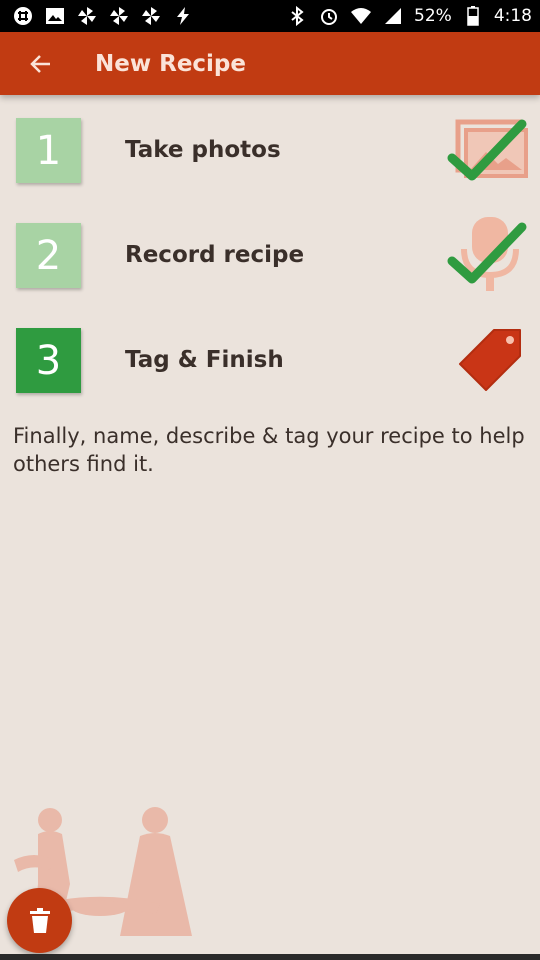  What do you see at coordinates (329, 16) in the screenshot?
I see `alarm-icon` at bounding box center [329, 16].